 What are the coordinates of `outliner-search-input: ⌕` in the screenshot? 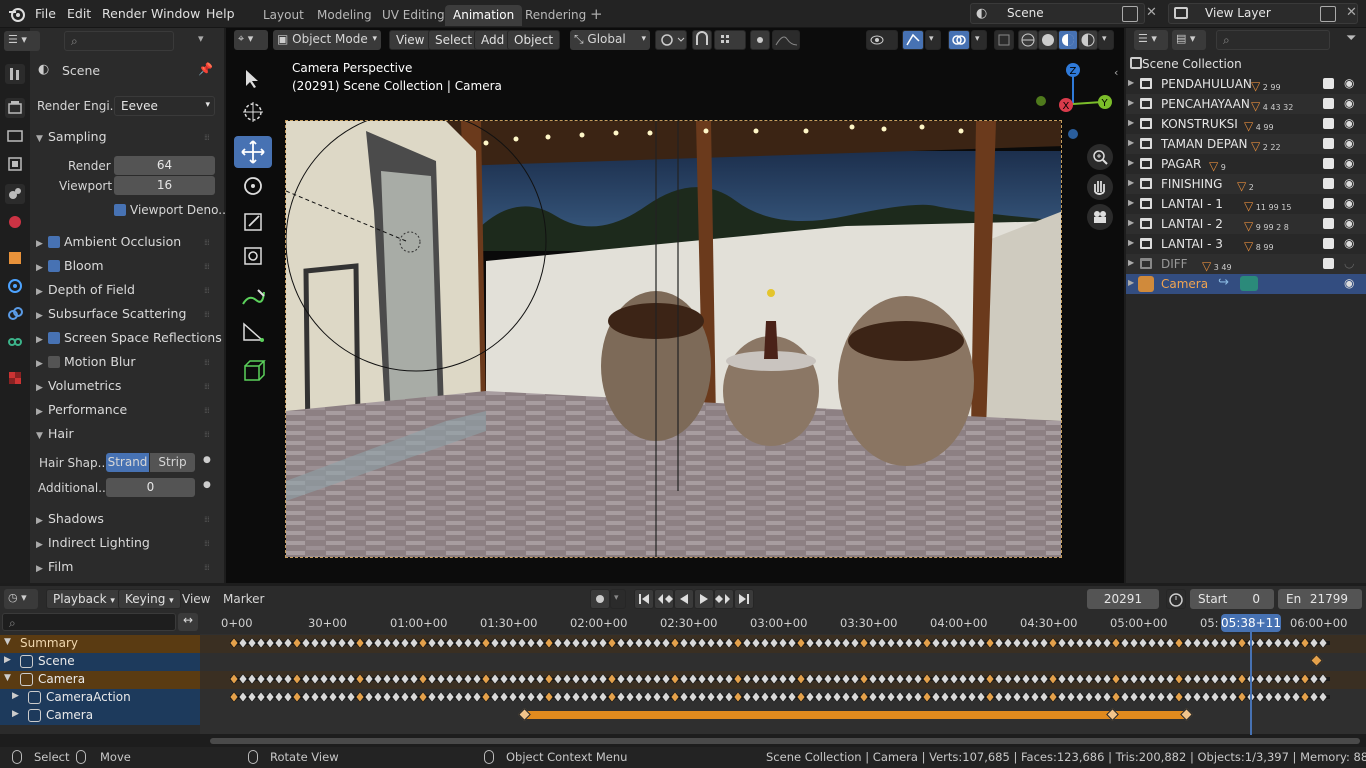 It's located at (1273, 40).